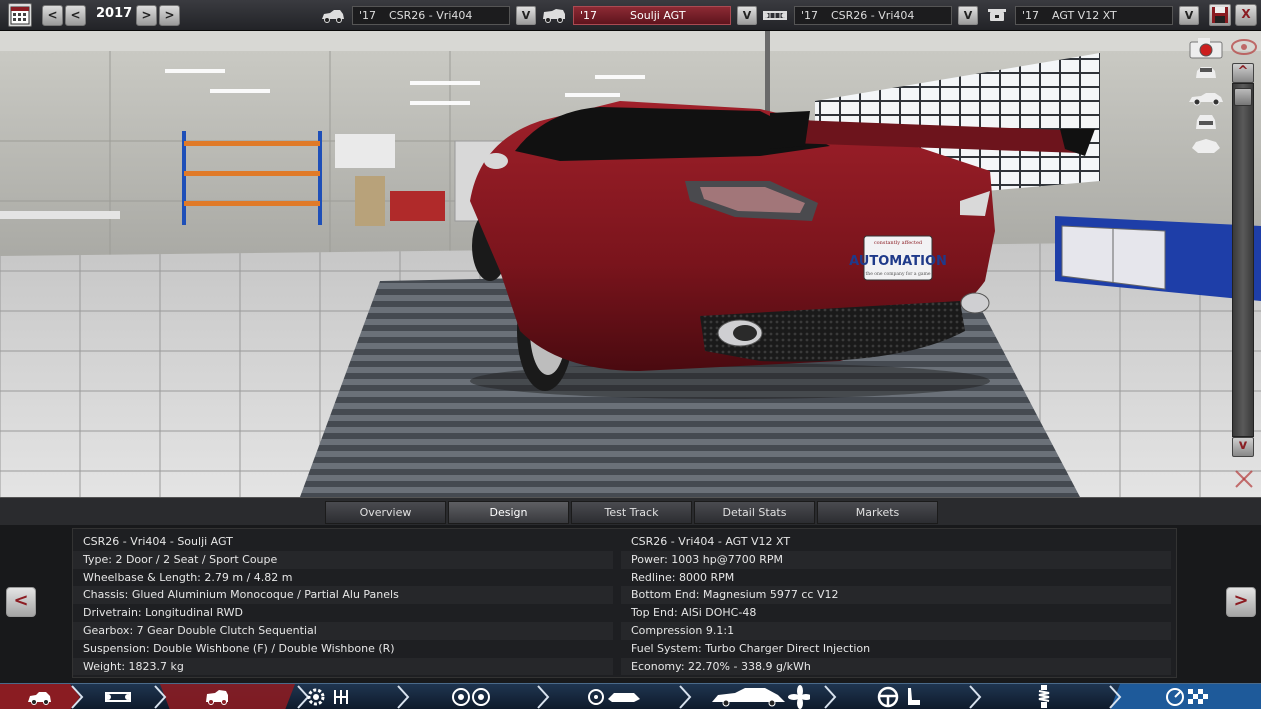  What do you see at coordinates (1241, 602) in the screenshot?
I see `panel-next-button: >` at bounding box center [1241, 602].